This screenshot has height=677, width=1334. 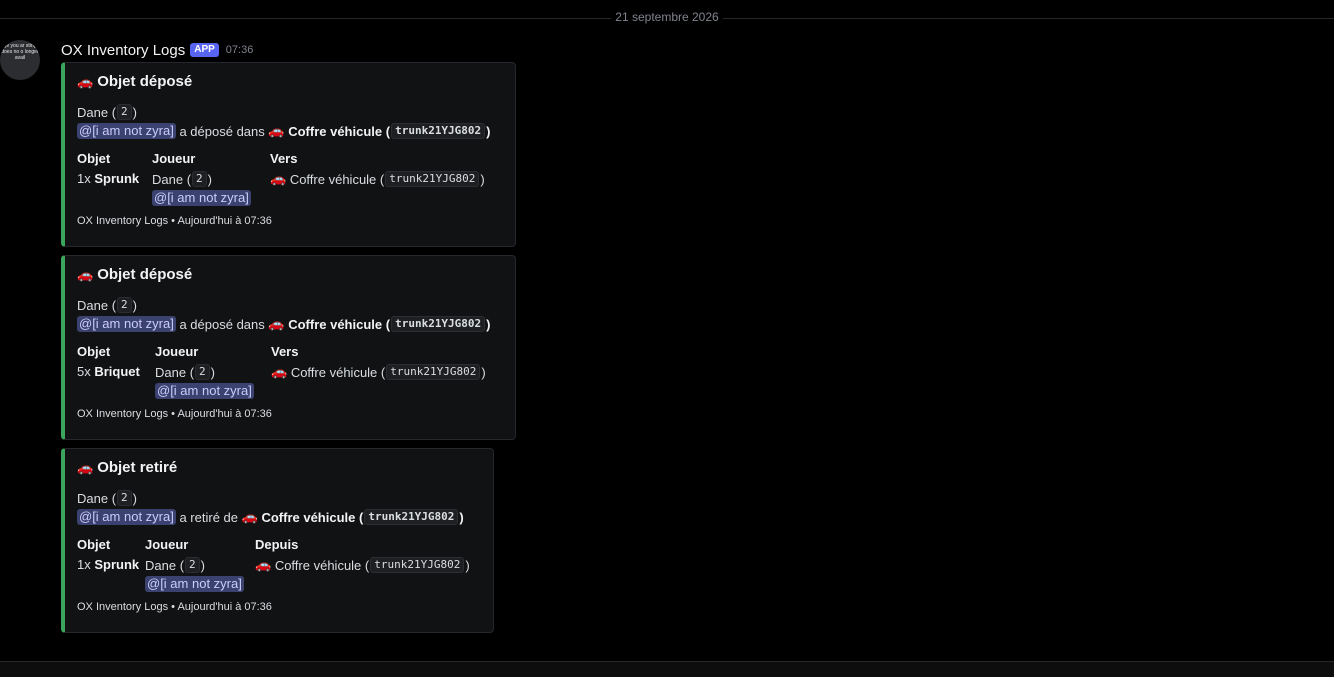 What do you see at coordinates (123, 50) in the screenshot?
I see `author-name: OX Inventory Logs` at bounding box center [123, 50].